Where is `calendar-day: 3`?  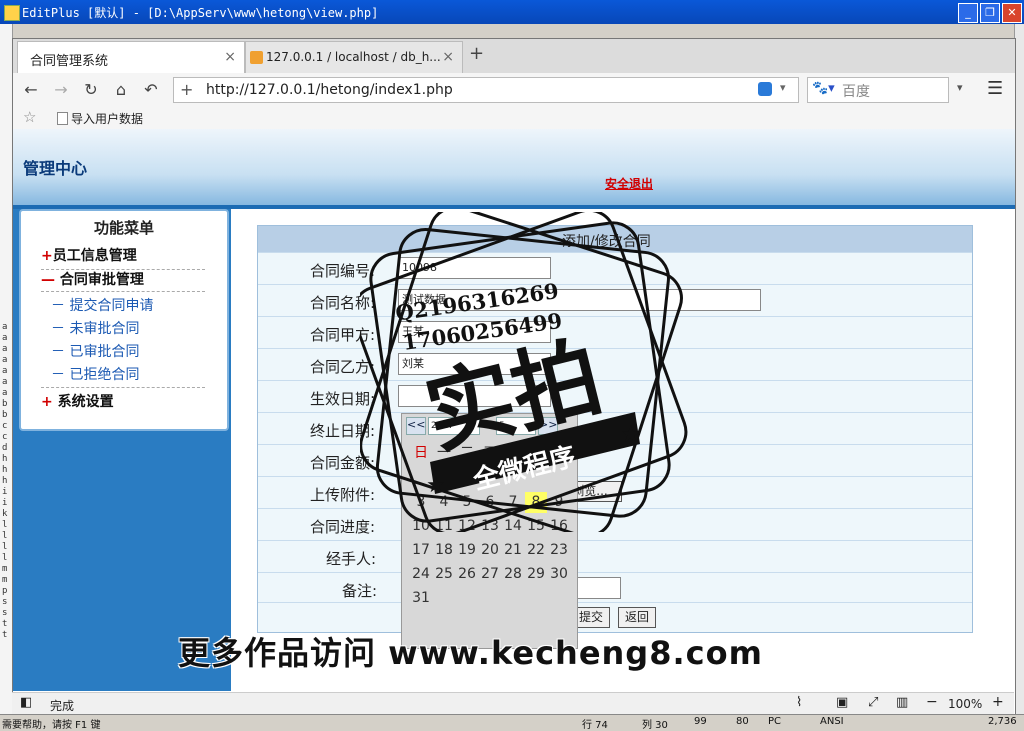
calendar-day: 3 is located at coordinates (421, 502).